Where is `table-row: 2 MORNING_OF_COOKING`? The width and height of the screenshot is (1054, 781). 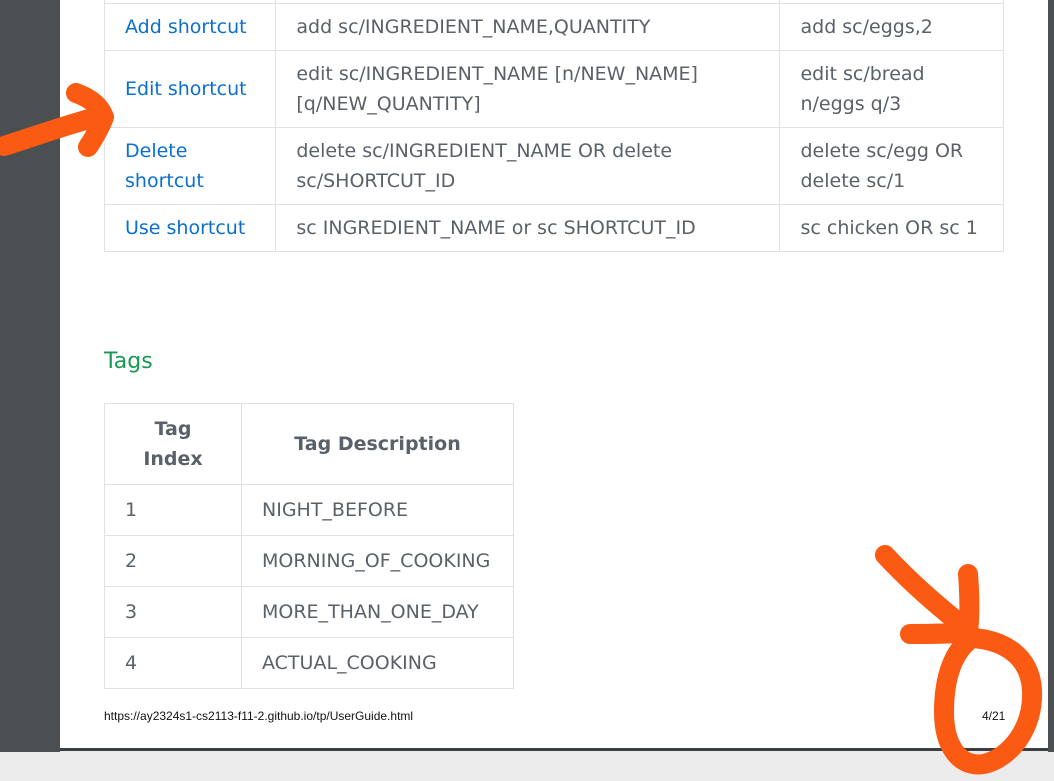 table-row: 2 MORNING_OF_COOKING is located at coordinates (309, 561).